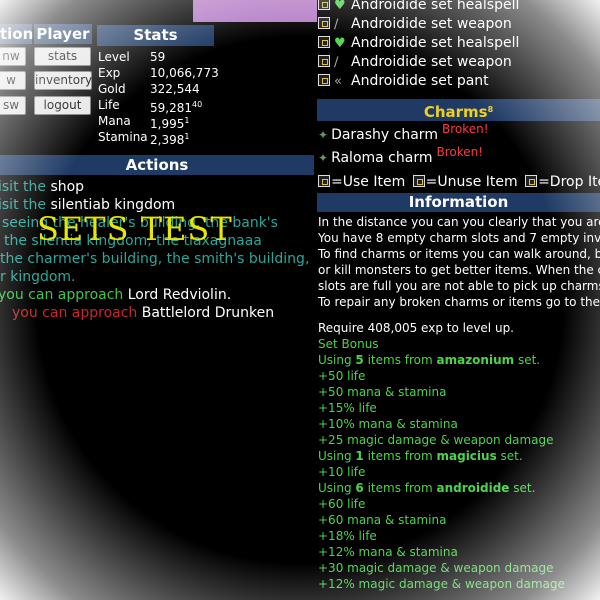 Image resolution: width=600 pixels, height=600 pixels. Describe the element at coordinates (416, 328) in the screenshot. I see `level-requirement: Require 408,005 exp to level up.` at that location.